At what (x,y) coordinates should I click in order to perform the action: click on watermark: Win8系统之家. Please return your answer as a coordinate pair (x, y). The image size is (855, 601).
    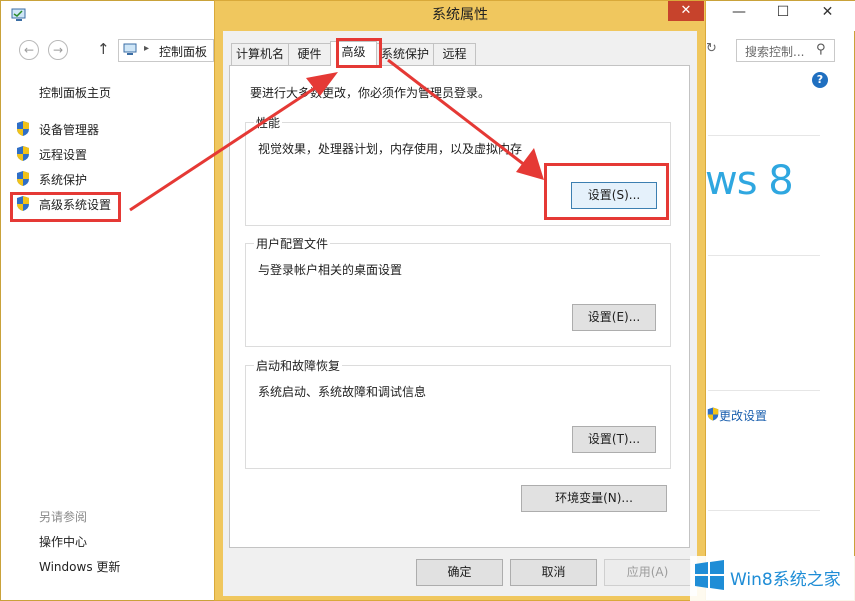
    Looking at the image, I should click on (772, 578).